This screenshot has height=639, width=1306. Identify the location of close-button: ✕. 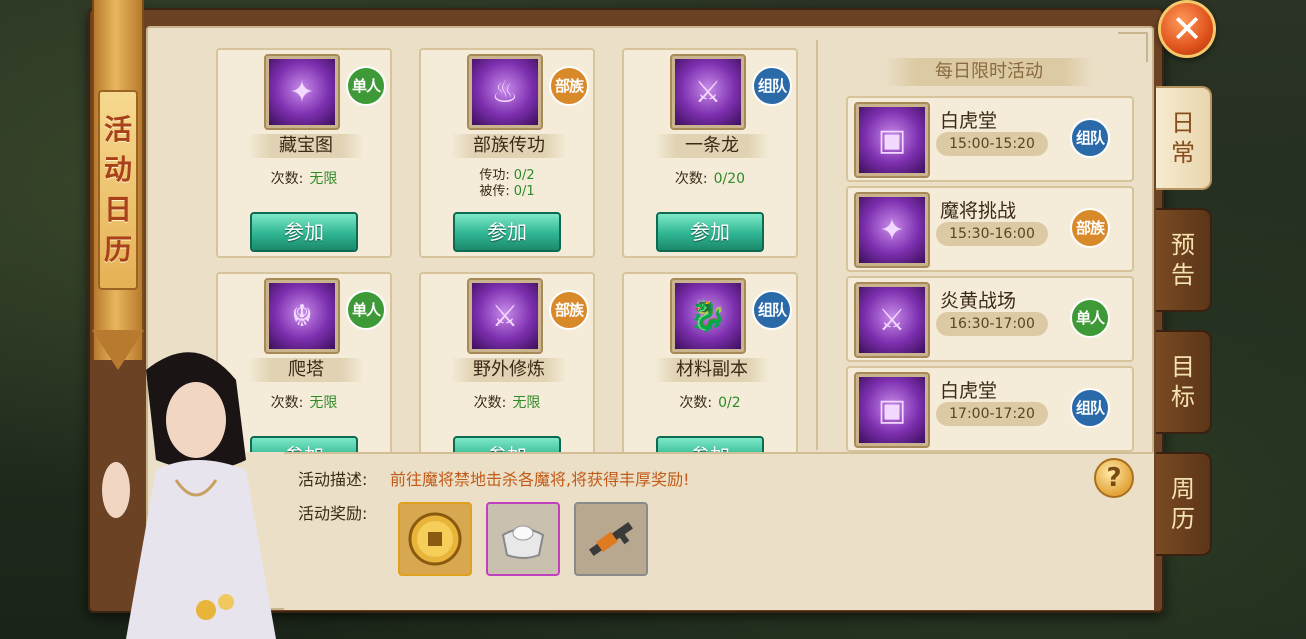
(1187, 29).